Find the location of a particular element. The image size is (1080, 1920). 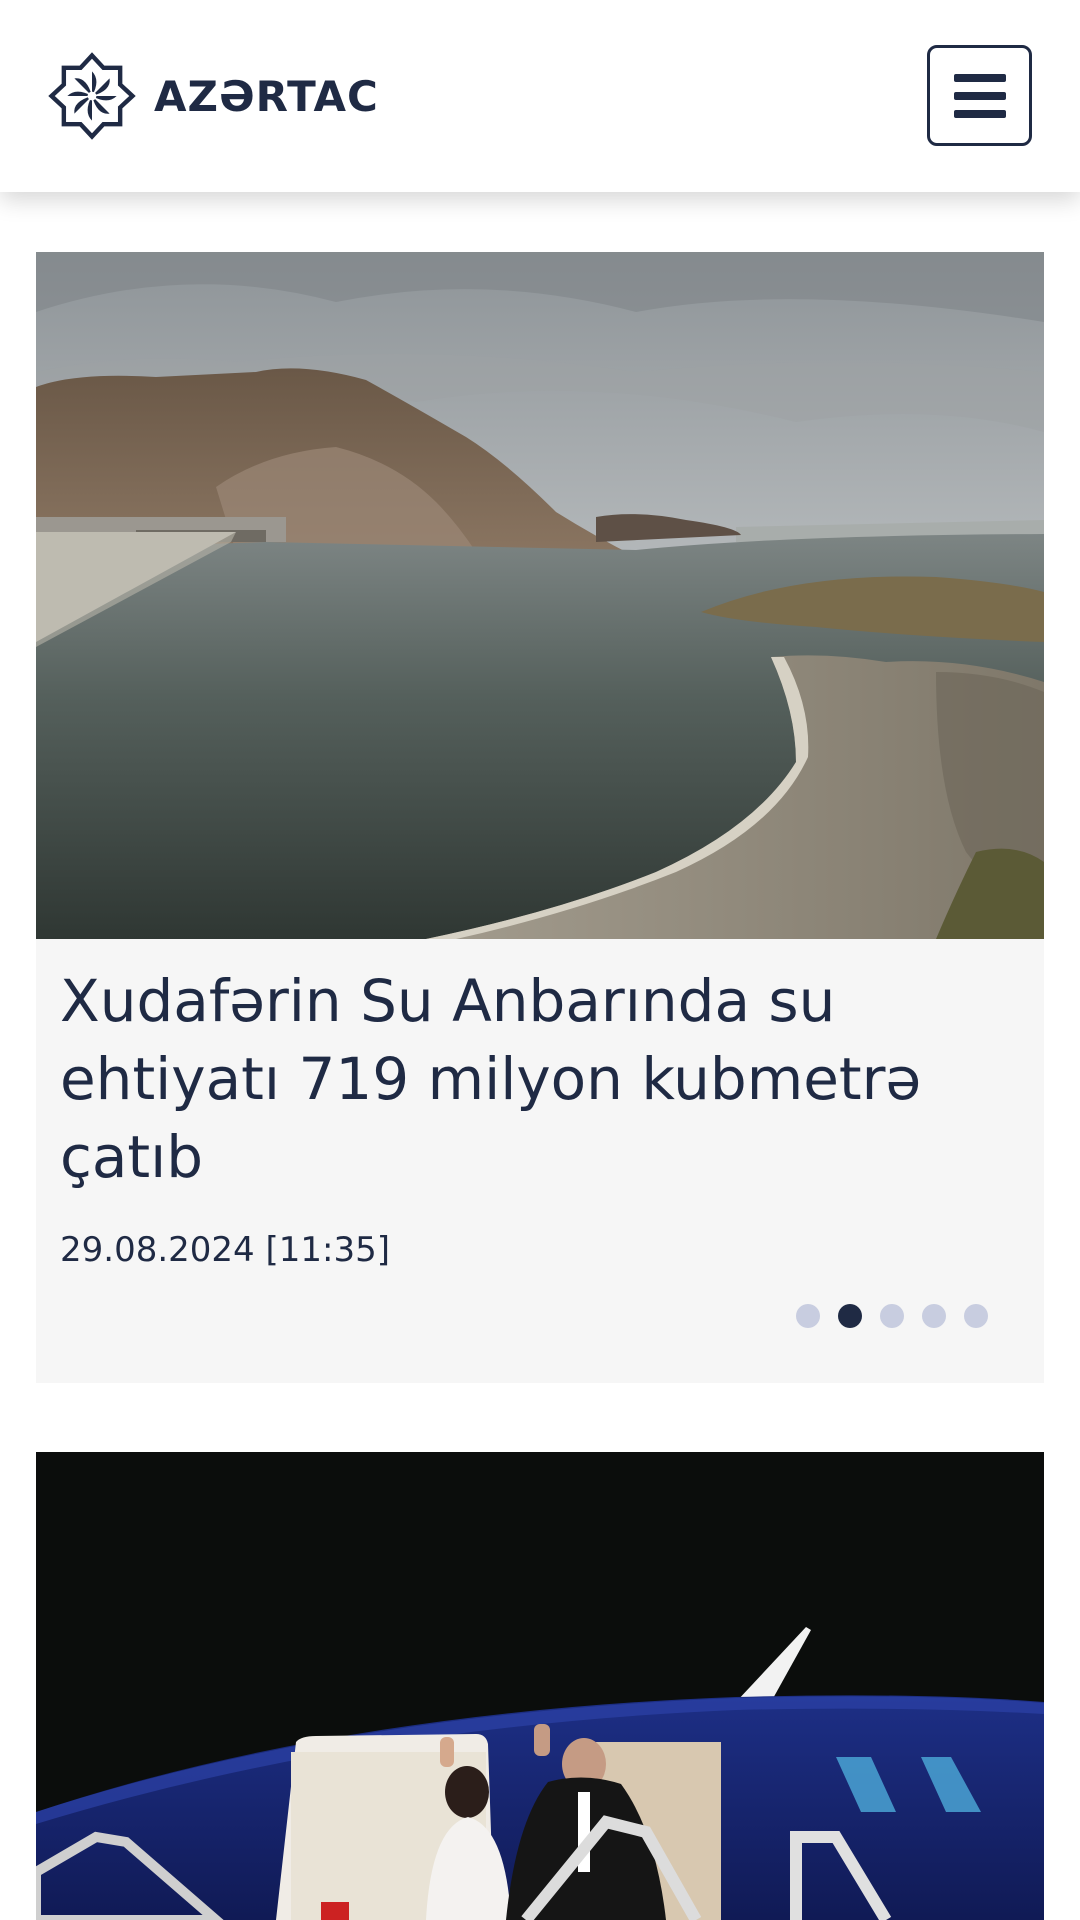

menu-button is located at coordinates (979, 95).